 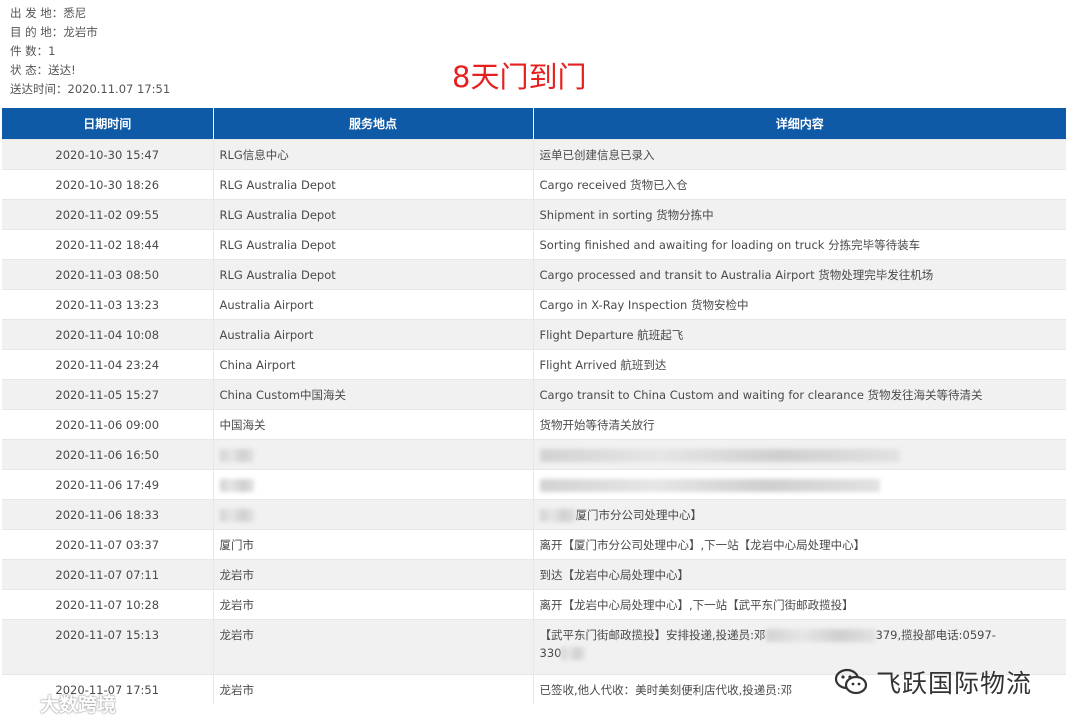 I want to click on table-row: 2020-11-06 16:50, so click(x=534, y=454).